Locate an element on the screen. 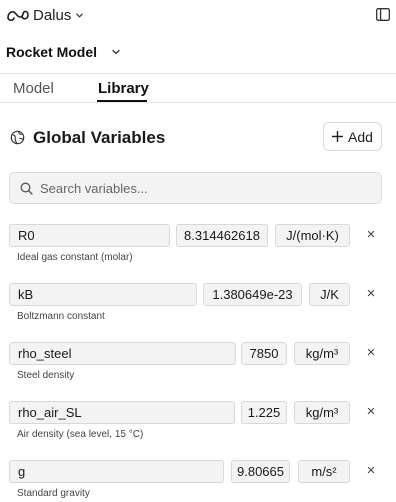 Image resolution: width=396 pixels, height=502 pixels. variable-value-input: 1.380649e-23 is located at coordinates (252, 294).